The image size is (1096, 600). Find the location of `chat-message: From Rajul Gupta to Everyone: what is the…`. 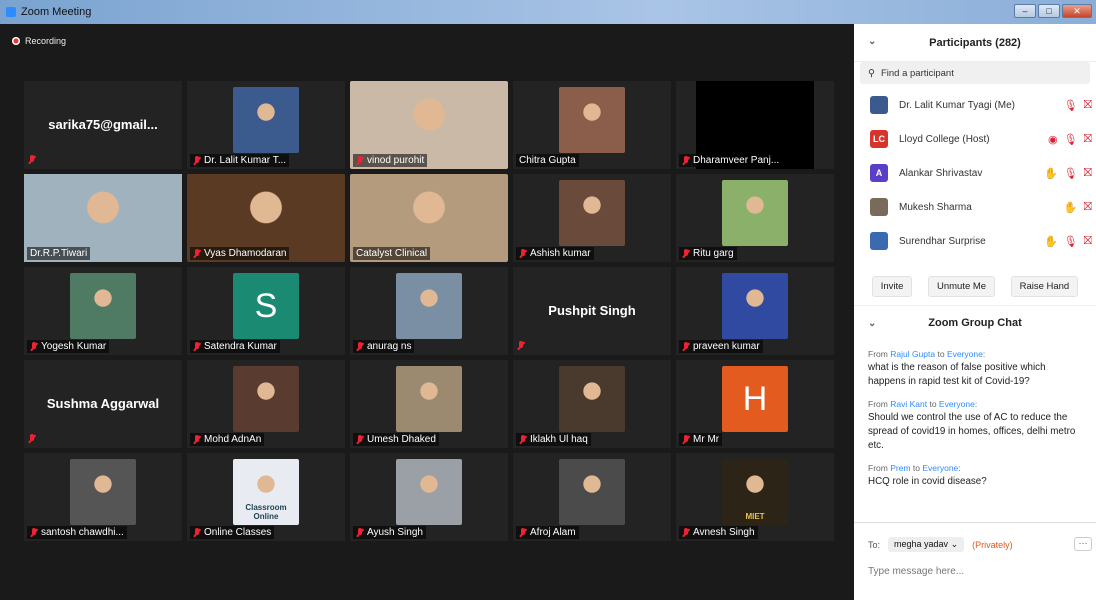

chat-message: From Rajul Gupta to Everyone: what is the… is located at coordinates (975, 368).